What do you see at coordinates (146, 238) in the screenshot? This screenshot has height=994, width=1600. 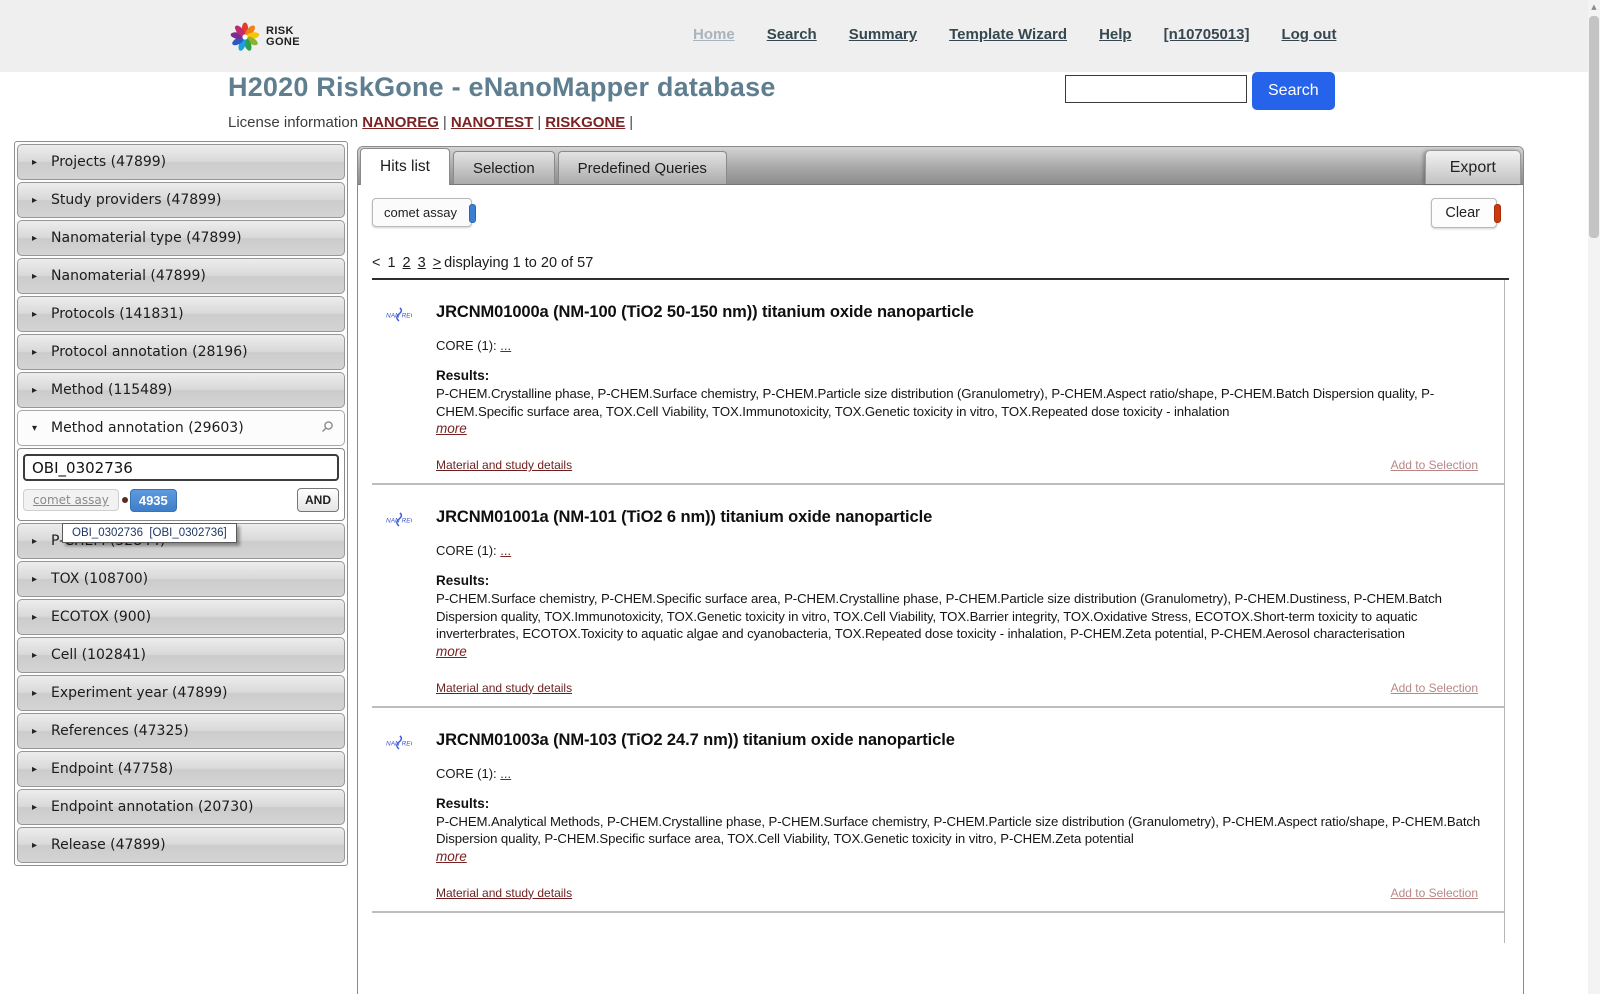 I see `facet-label: Nanomaterial type (47899)` at bounding box center [146, 238].